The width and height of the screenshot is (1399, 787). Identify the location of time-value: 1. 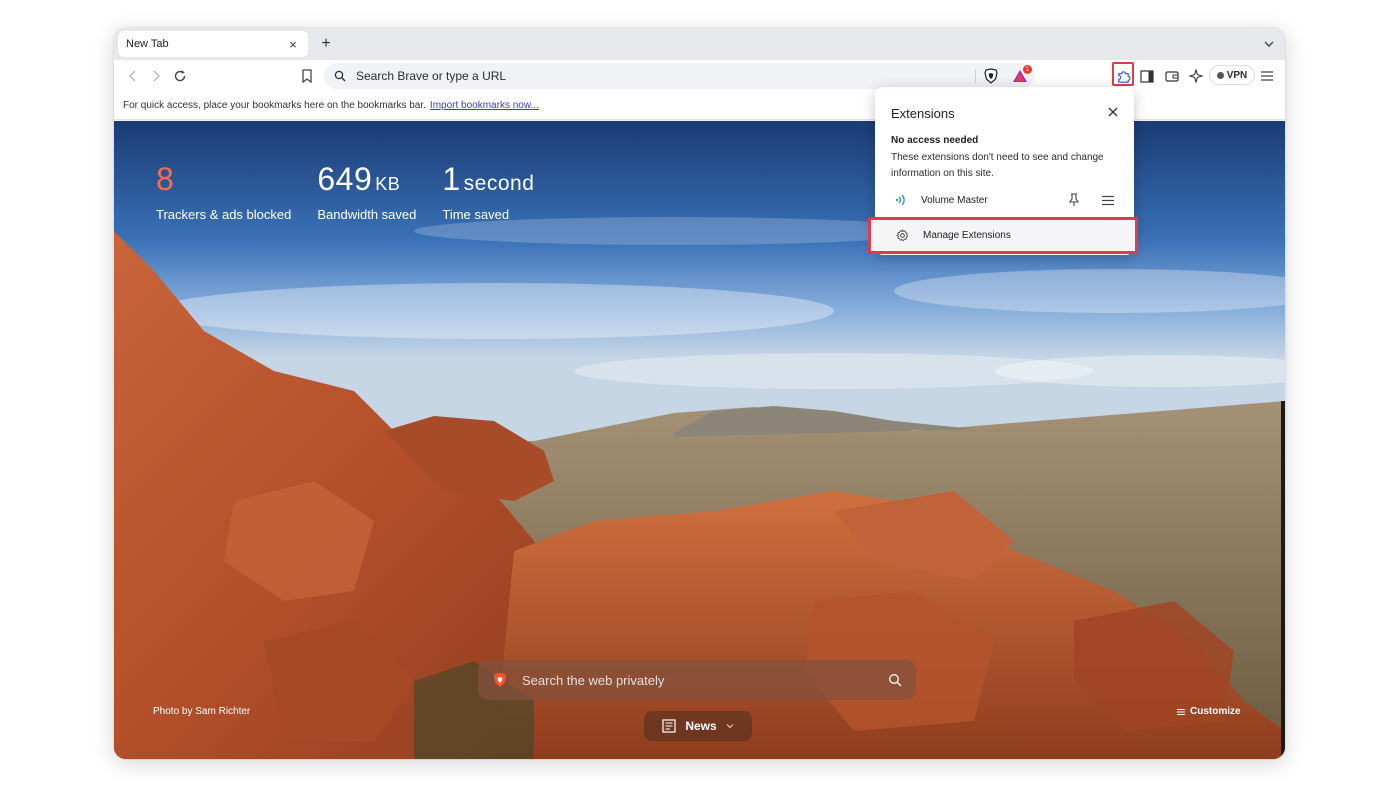
(451, 179).